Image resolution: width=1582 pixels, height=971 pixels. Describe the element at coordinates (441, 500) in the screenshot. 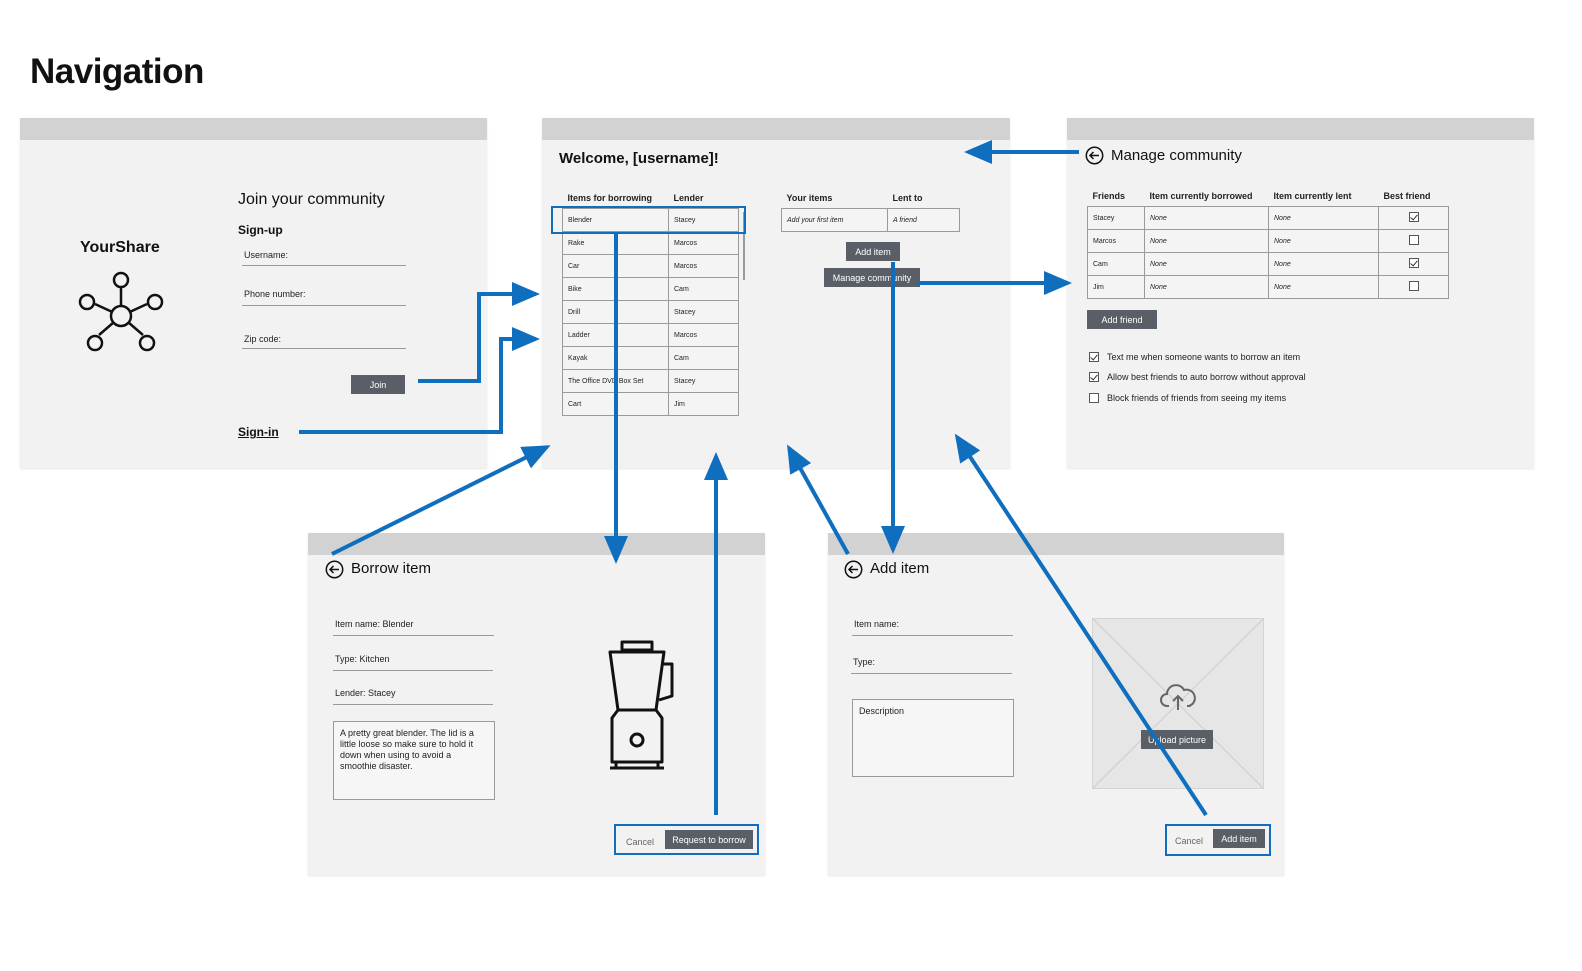

I see `arrow-borrow-back-to-home` at that location.